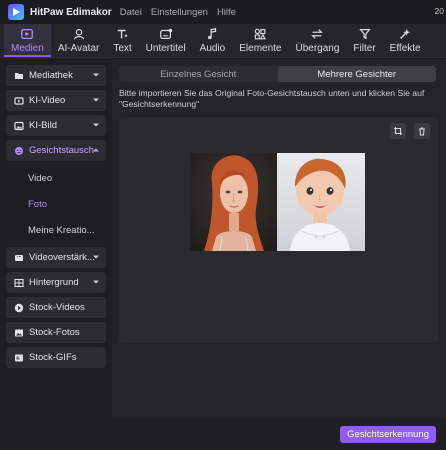 This screenshot has width=446, height=450. I want to click on gif-icon, so click(19, 358).